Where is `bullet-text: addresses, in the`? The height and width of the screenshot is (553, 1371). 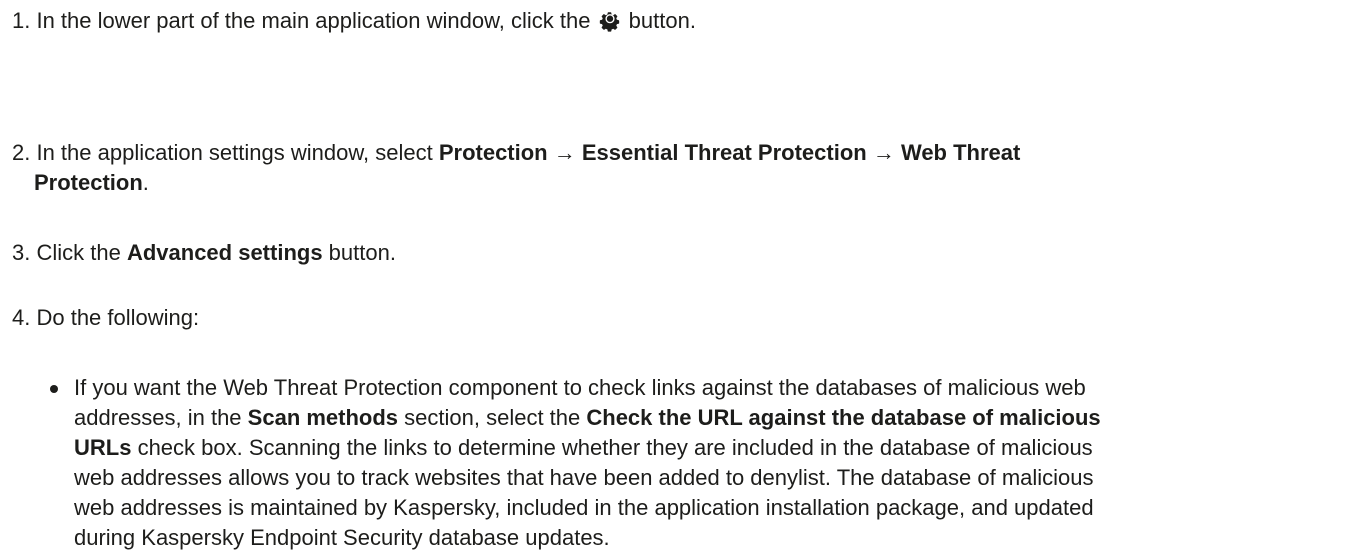 bullet-text: addresses, in the is located at coordinates (161, 417).